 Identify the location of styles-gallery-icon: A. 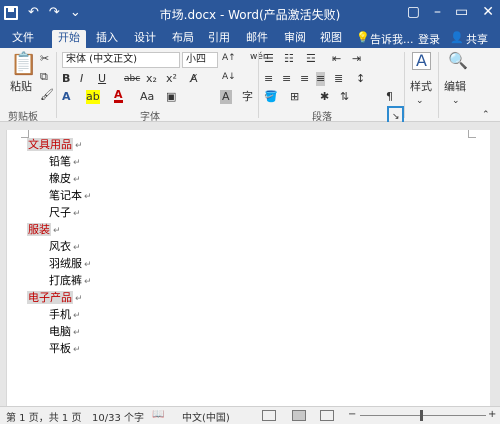
(421, 61).